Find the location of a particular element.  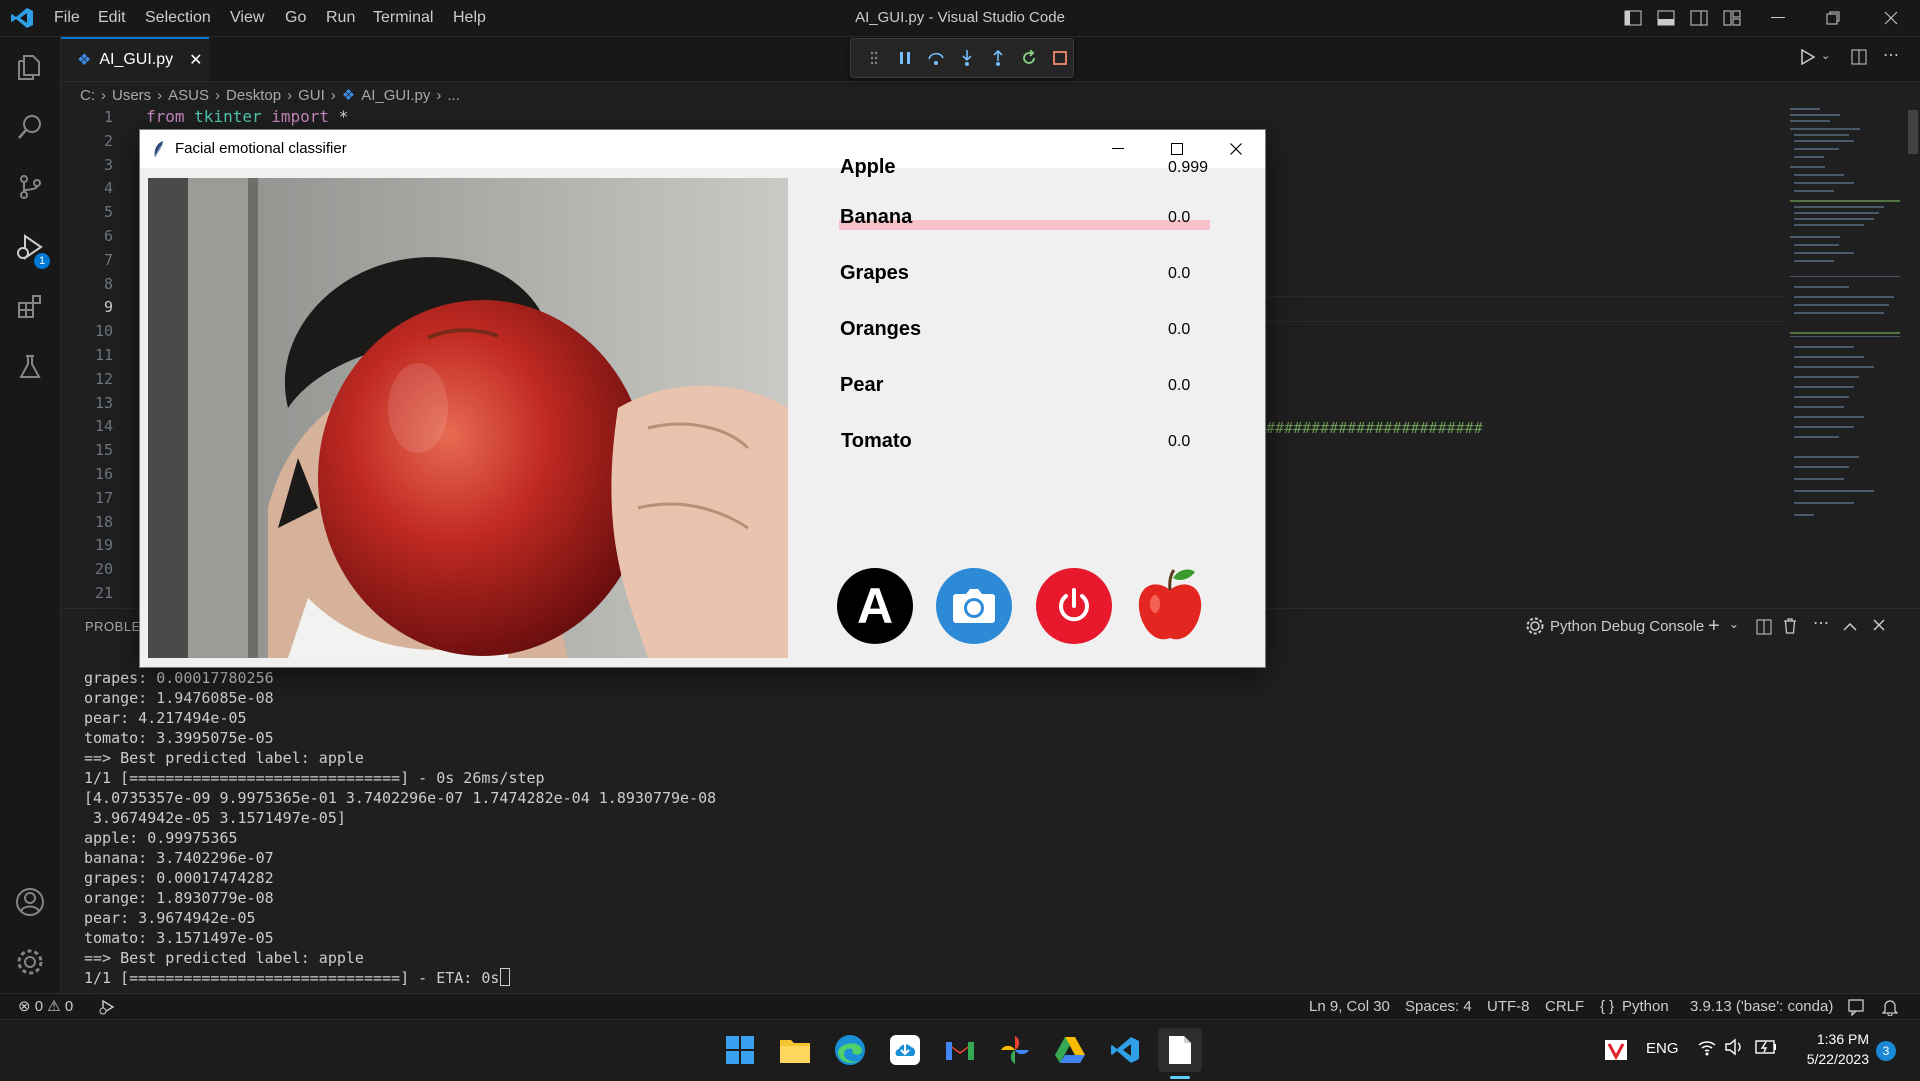

problems-status: ⊗ 0 ⚠ 0 is located at coordinates (45, 1007).